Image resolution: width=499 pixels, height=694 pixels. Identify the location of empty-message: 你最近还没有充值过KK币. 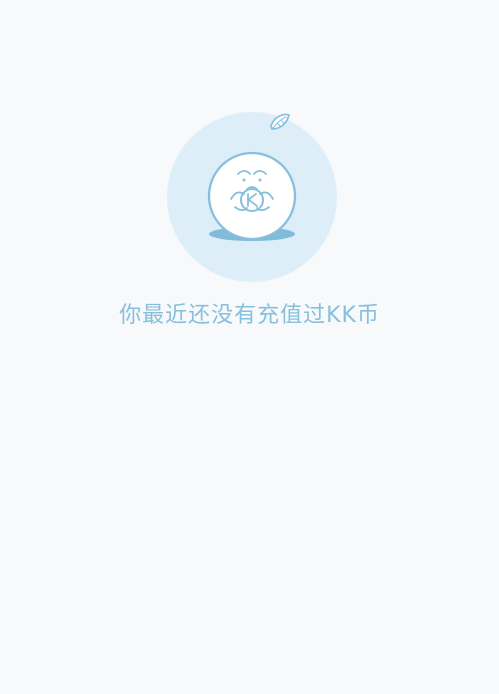
(249, 315).